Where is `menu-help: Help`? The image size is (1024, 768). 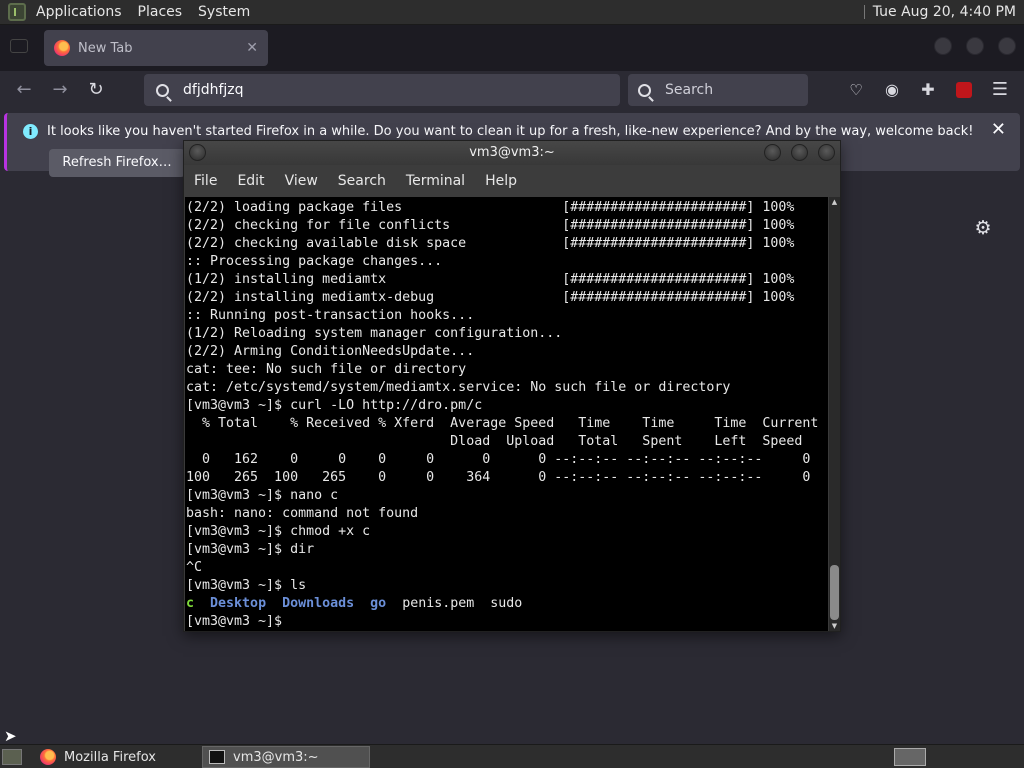
menu-help: Help is located at coordinates (501, 181).